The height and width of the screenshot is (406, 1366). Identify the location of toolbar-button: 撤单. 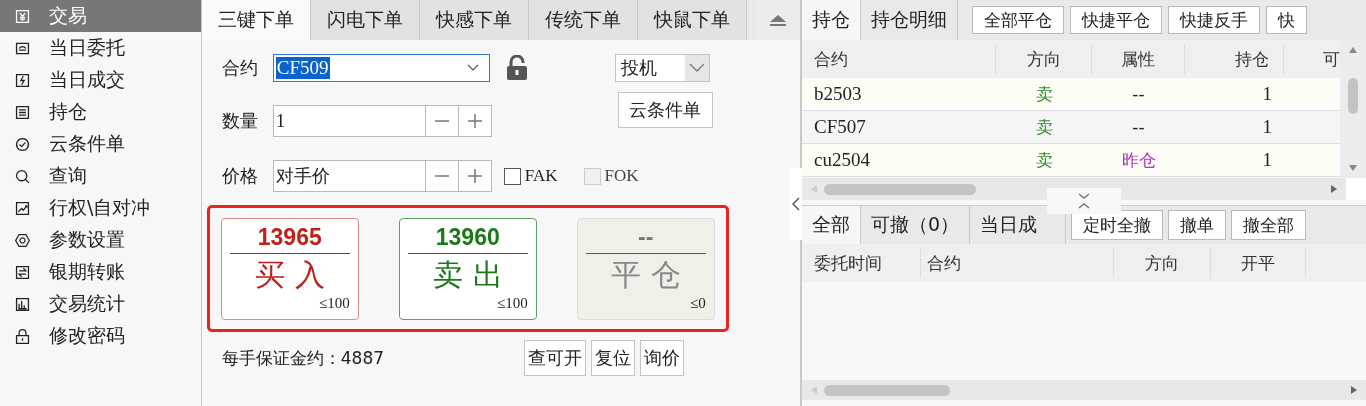
(1197, 225).